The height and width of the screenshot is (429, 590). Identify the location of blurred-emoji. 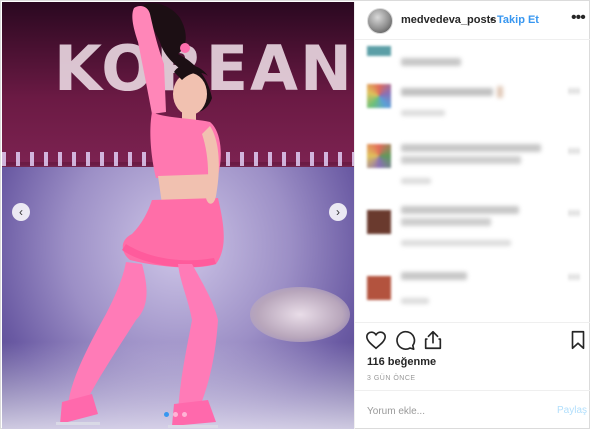
(500, 92).